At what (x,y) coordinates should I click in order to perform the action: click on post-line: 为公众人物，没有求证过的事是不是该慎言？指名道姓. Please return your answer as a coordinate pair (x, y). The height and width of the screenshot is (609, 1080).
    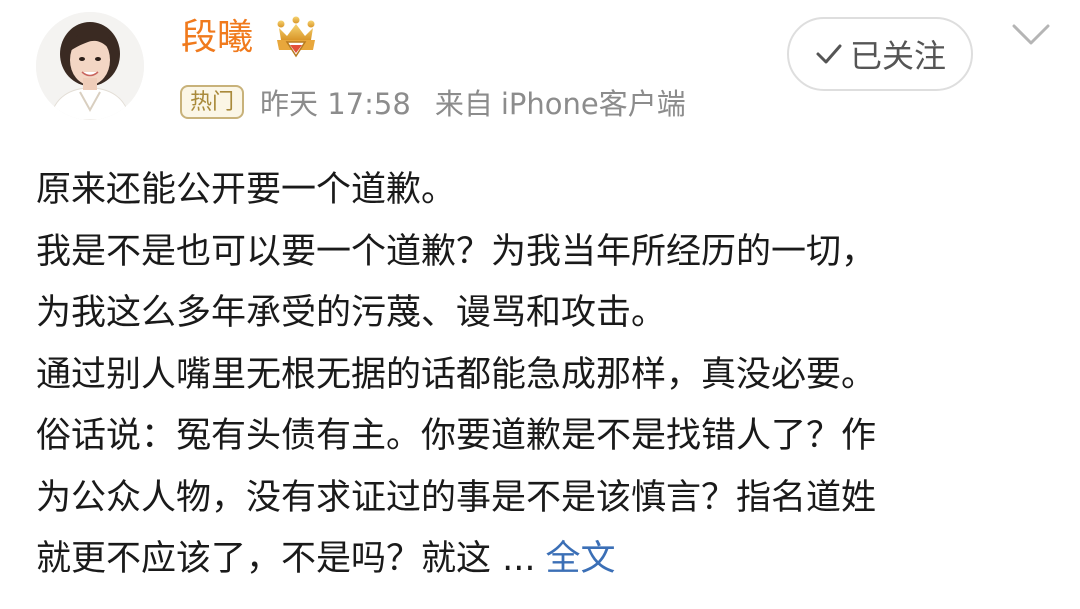
    Looking at the image, I should click on (456, 497).